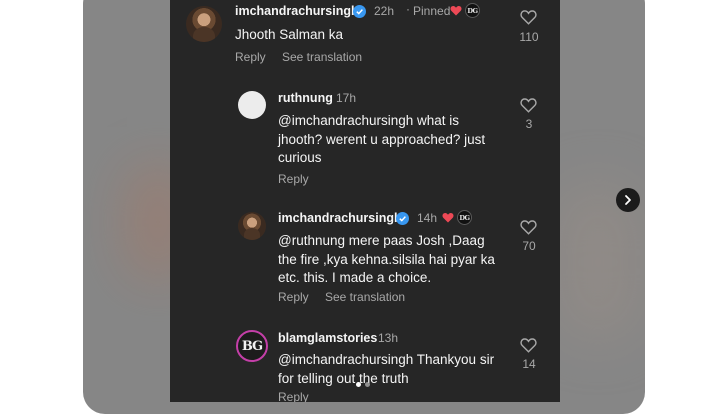 The image size is (715, 414). I want to click on comment-text-line: jhooth? werent u approached? just, so click(382, 139).